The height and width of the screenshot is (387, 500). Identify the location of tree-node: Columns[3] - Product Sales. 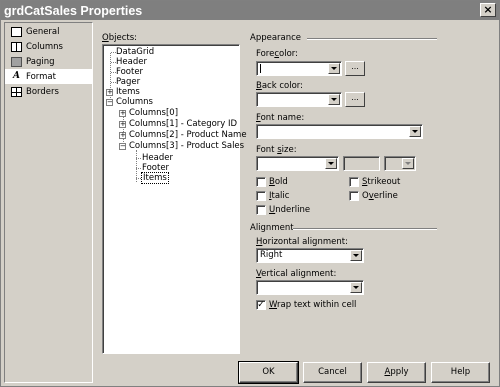
(186, 146).